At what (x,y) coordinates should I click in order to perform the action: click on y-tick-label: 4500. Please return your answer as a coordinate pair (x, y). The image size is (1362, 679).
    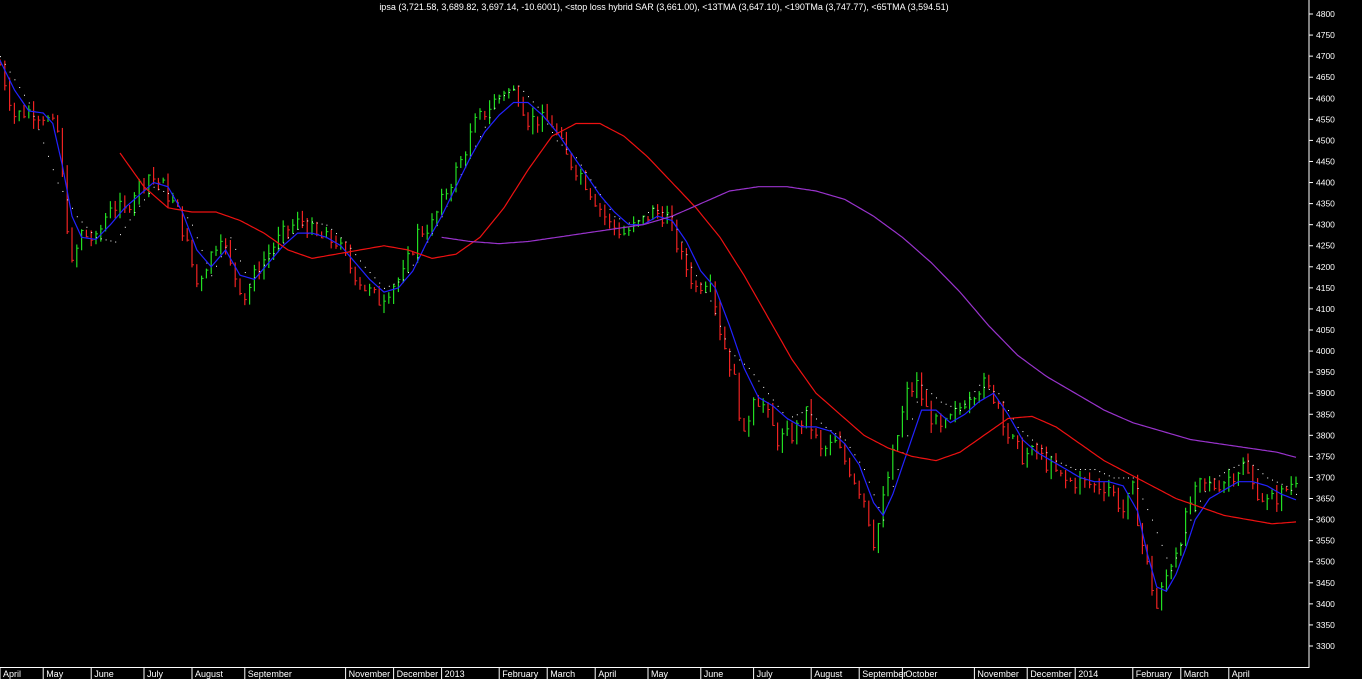
    Looking at the image, I should click on (1325, 140).